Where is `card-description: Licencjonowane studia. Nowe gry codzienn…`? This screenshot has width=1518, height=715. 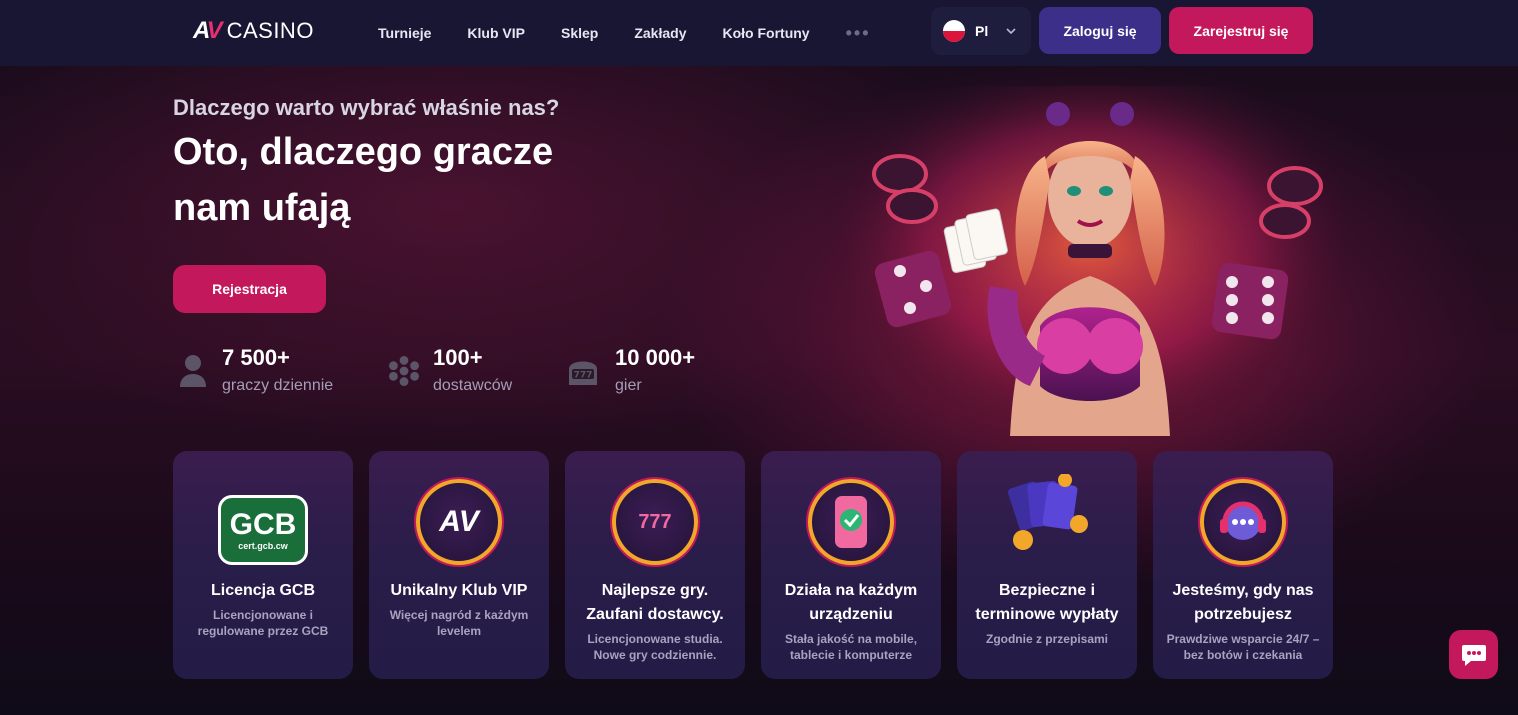 card-description: Licencjonowane studia. Nowe gry codzienn… is located at coordinates (655, 647).